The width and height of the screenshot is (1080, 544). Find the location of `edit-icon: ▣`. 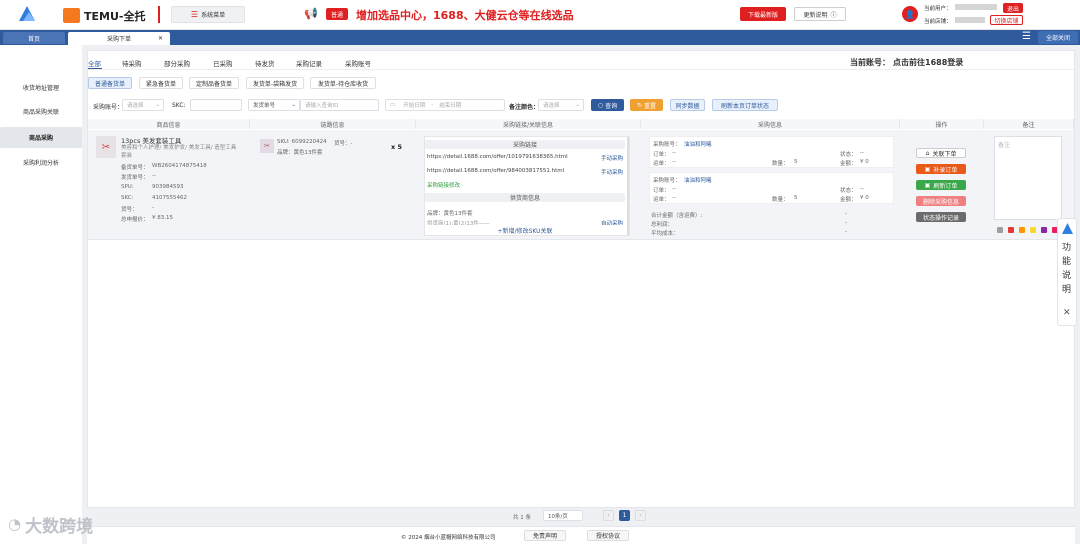

edit-icon: ▣ is located at coordinates (927, 169).